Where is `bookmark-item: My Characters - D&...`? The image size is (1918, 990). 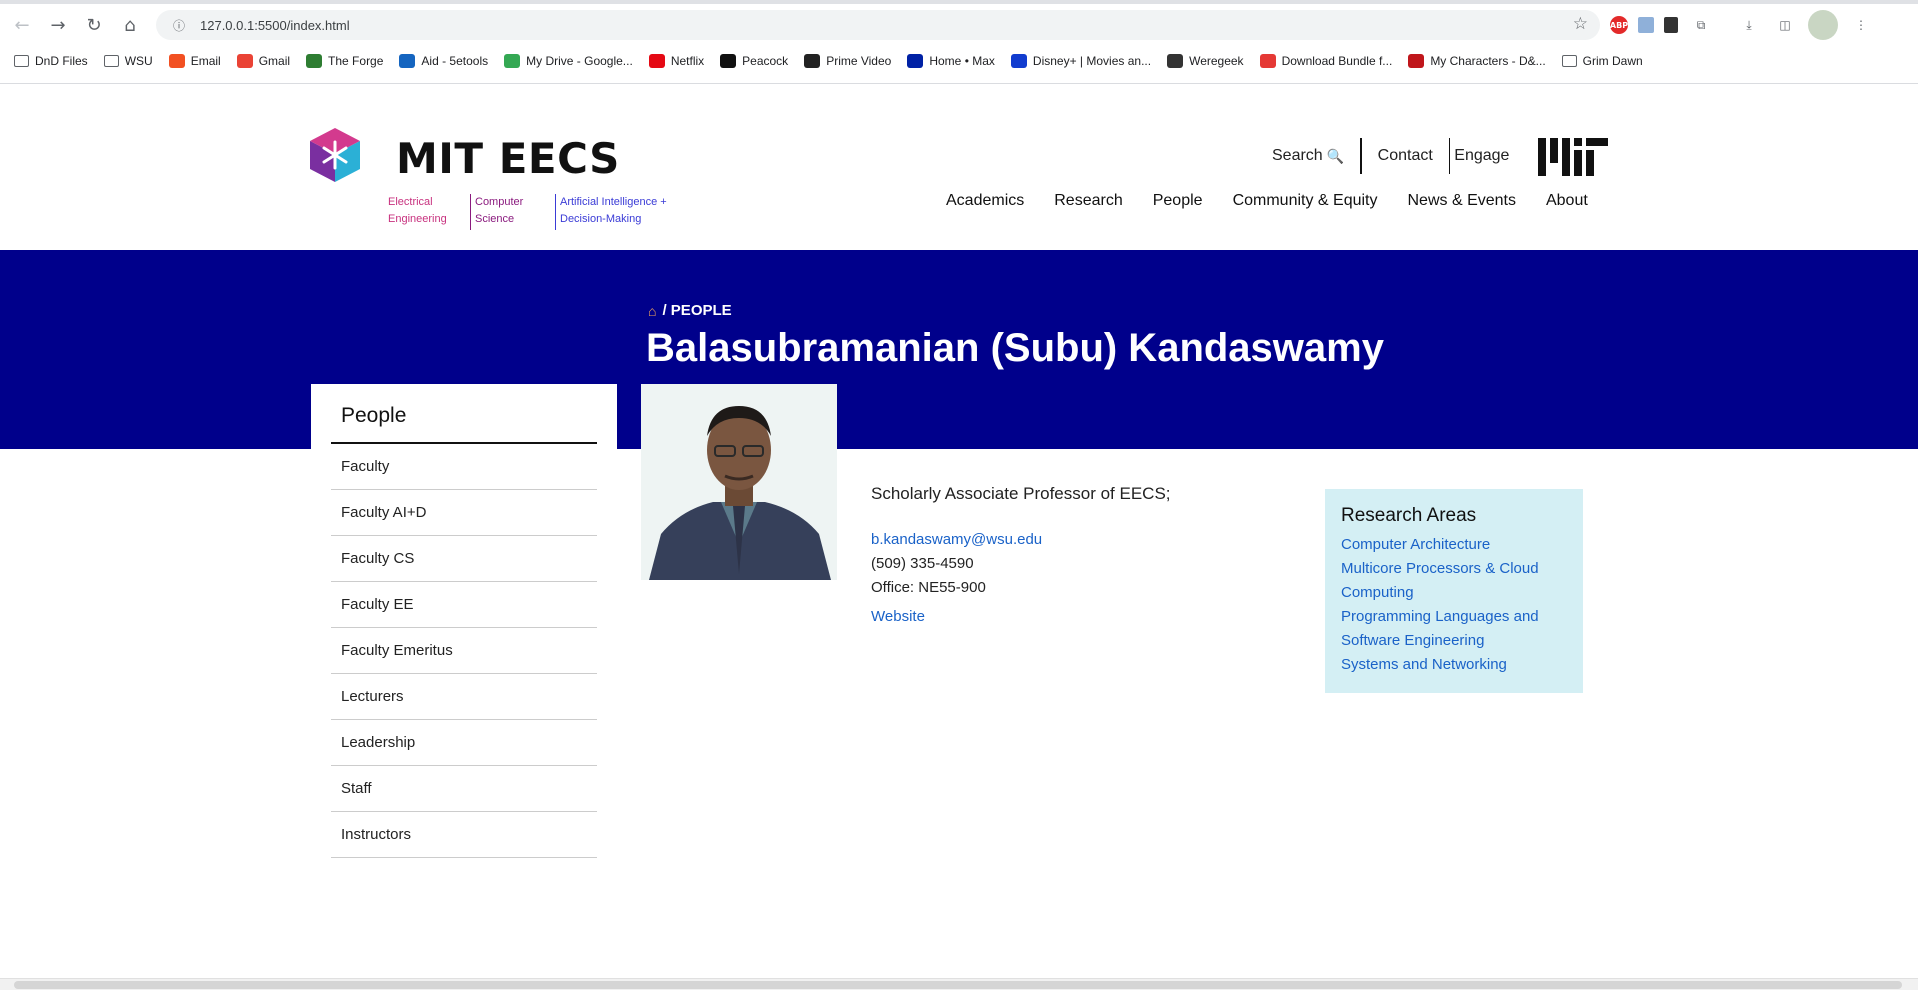 bookmark-item: My Characters - D&... is located at coordinates (1476, 61).